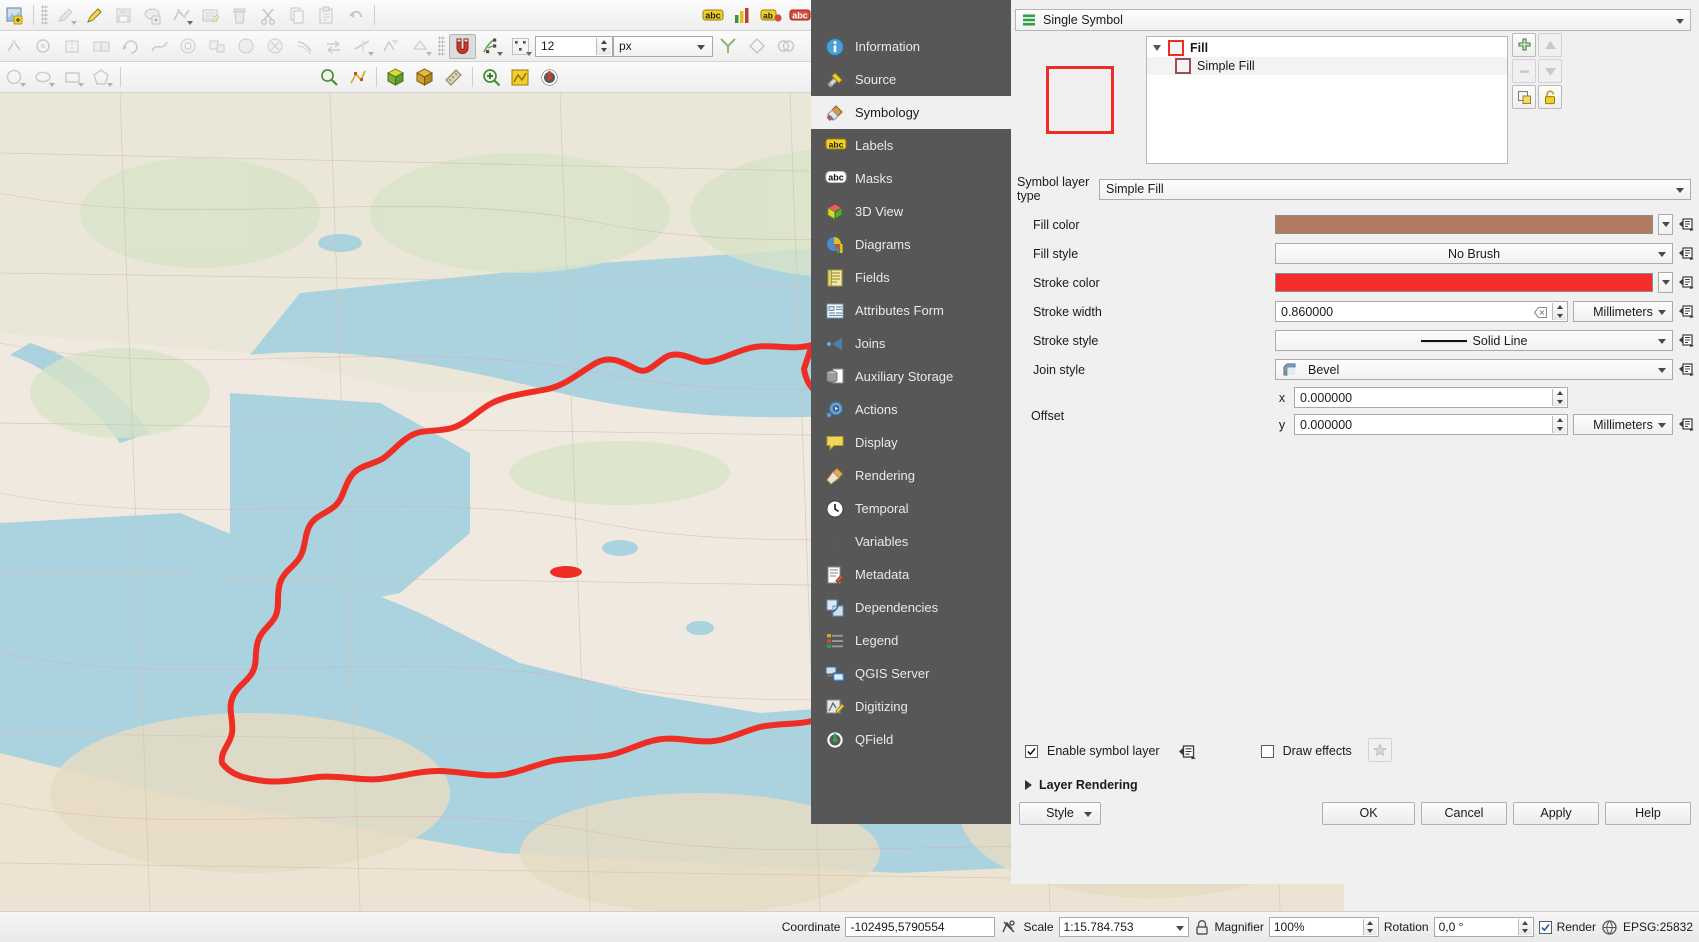 This screenshot has width=1699, height=942. I want to click on sidebar-item-display: Display, so click(911, 442).